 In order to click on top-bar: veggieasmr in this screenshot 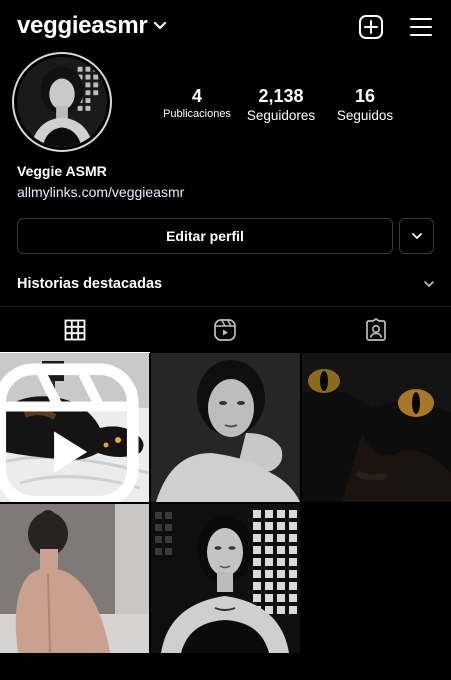, I will do `click(225, 26)`.